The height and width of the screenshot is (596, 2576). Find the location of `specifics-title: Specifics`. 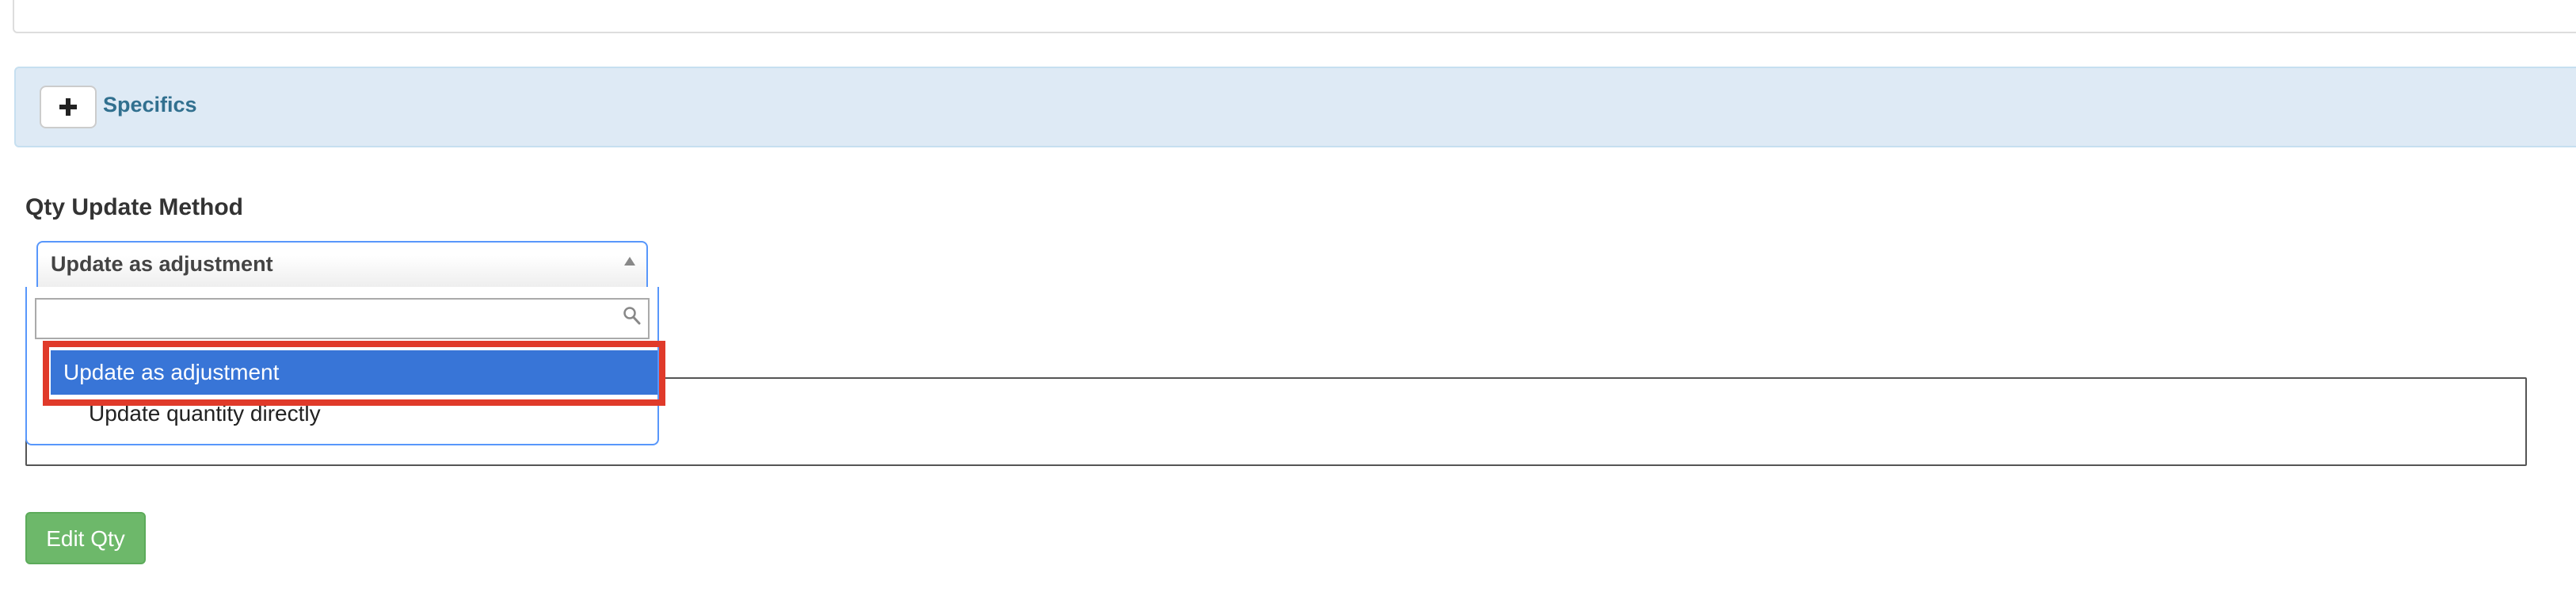

specifics-title: Specifics is located at coordinates (150, 104).